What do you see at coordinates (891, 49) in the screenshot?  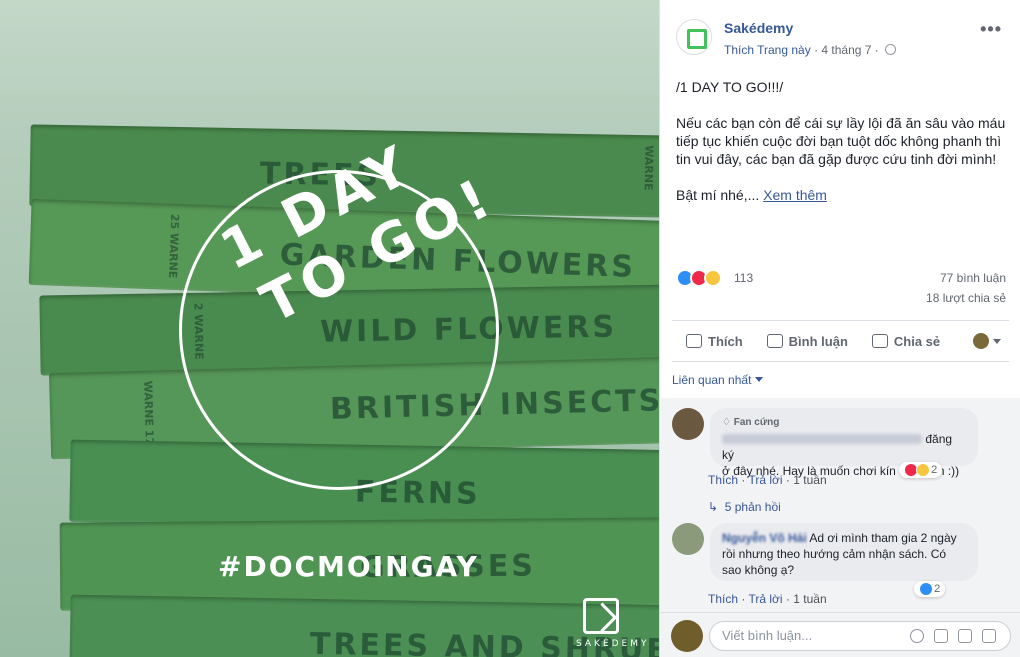 I see `globe-icon` at bounding box center [891, 49].